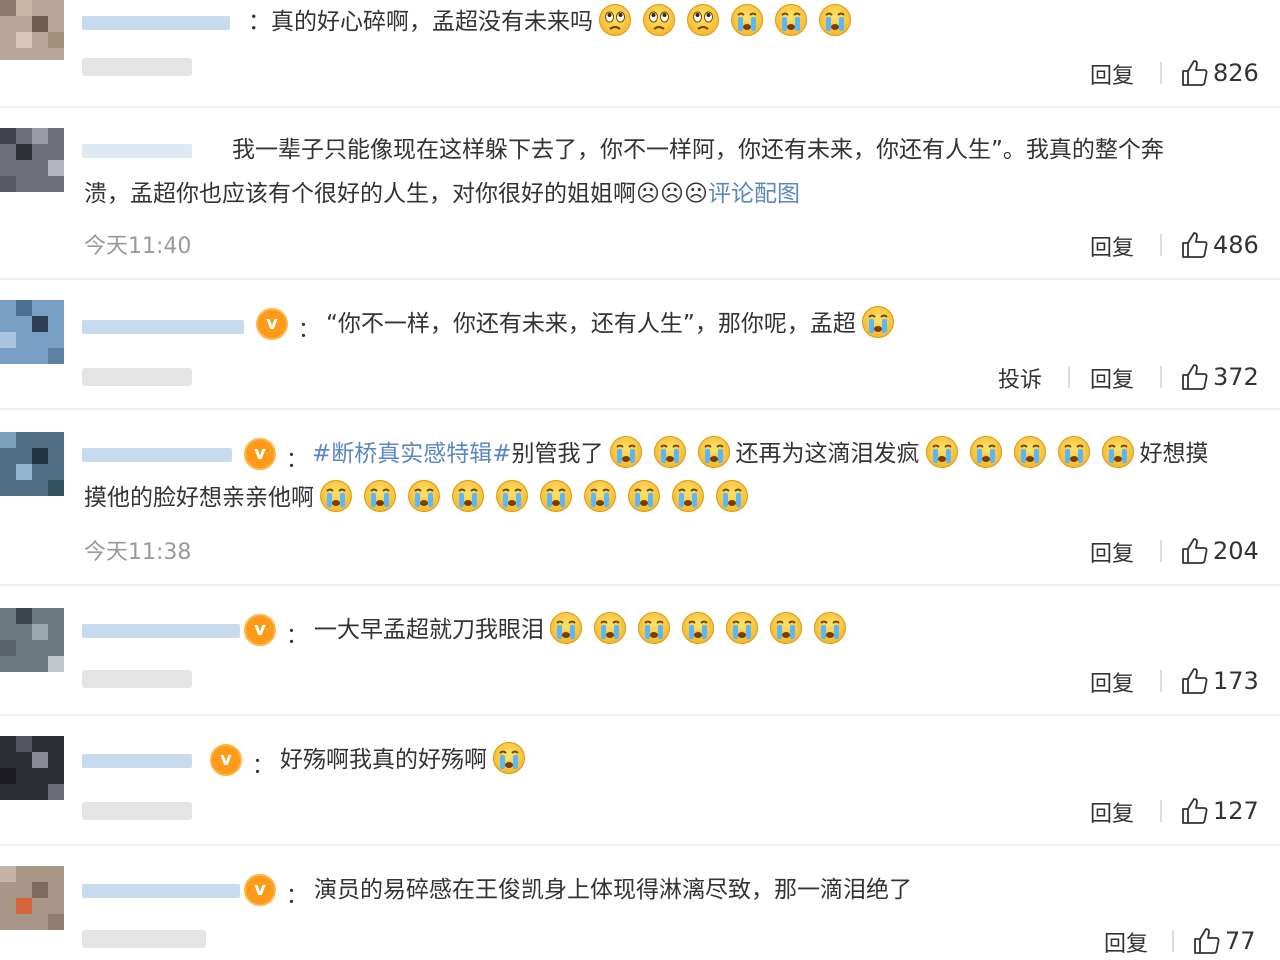  I want to click on comment-item: ：真的好心碎啊，孟超没有未来吗 回复 826, so click(640, 54).